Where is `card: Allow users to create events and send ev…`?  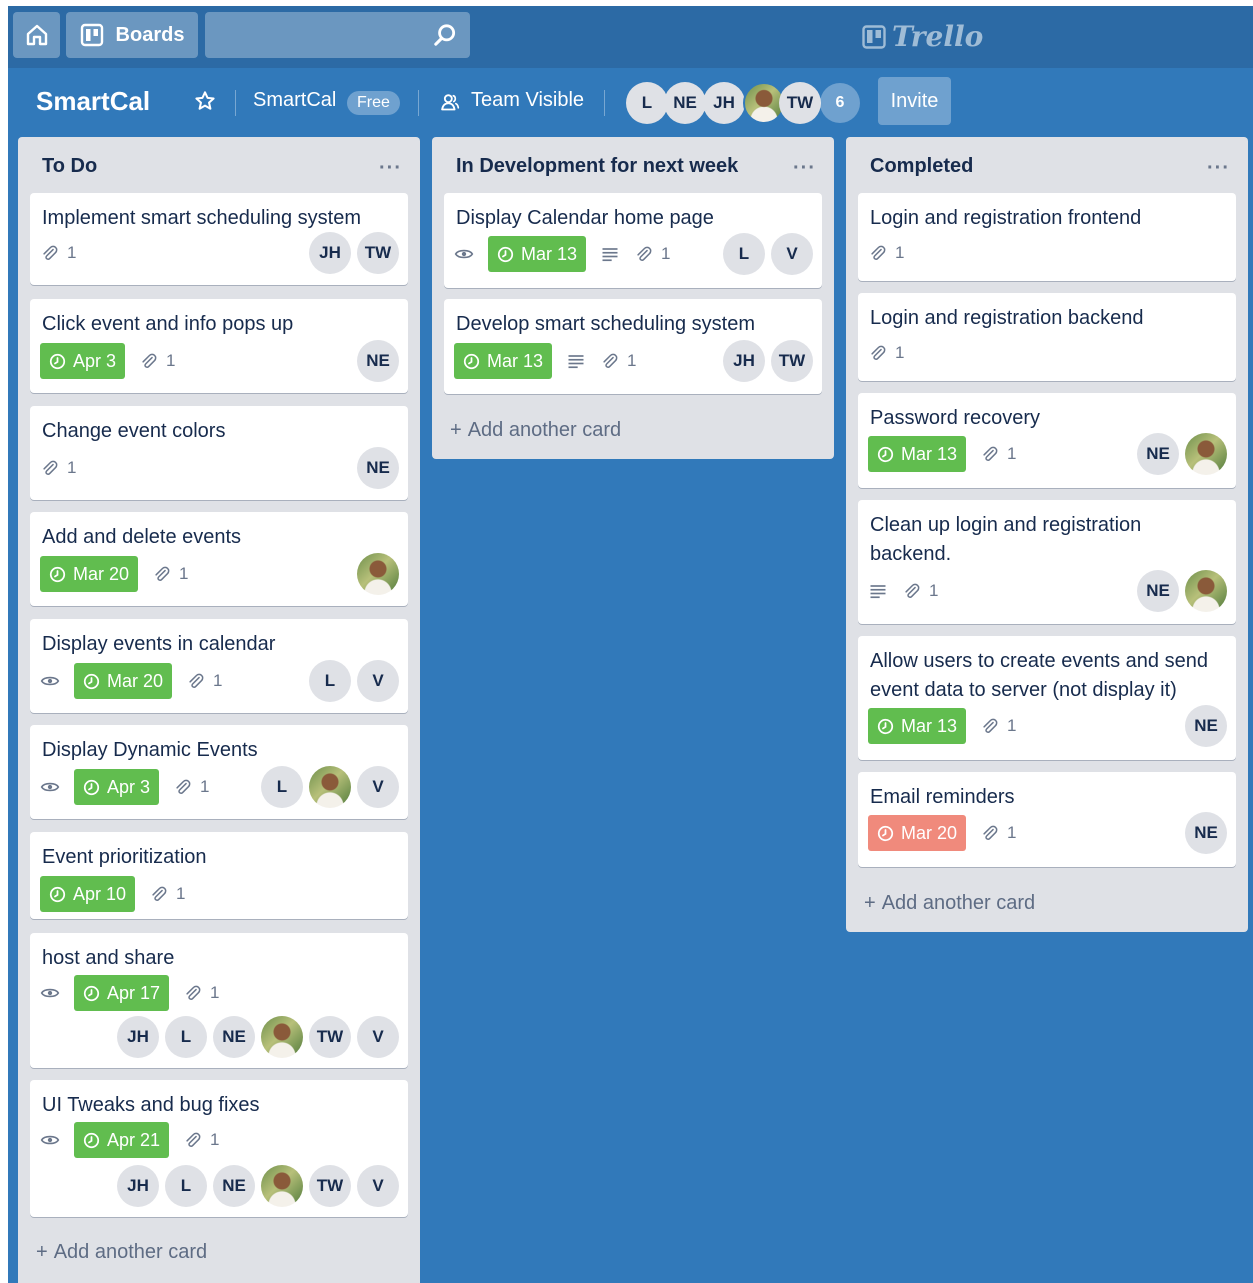
card: Allow users to create events and send ev… is located at coordinates (1047, 698).